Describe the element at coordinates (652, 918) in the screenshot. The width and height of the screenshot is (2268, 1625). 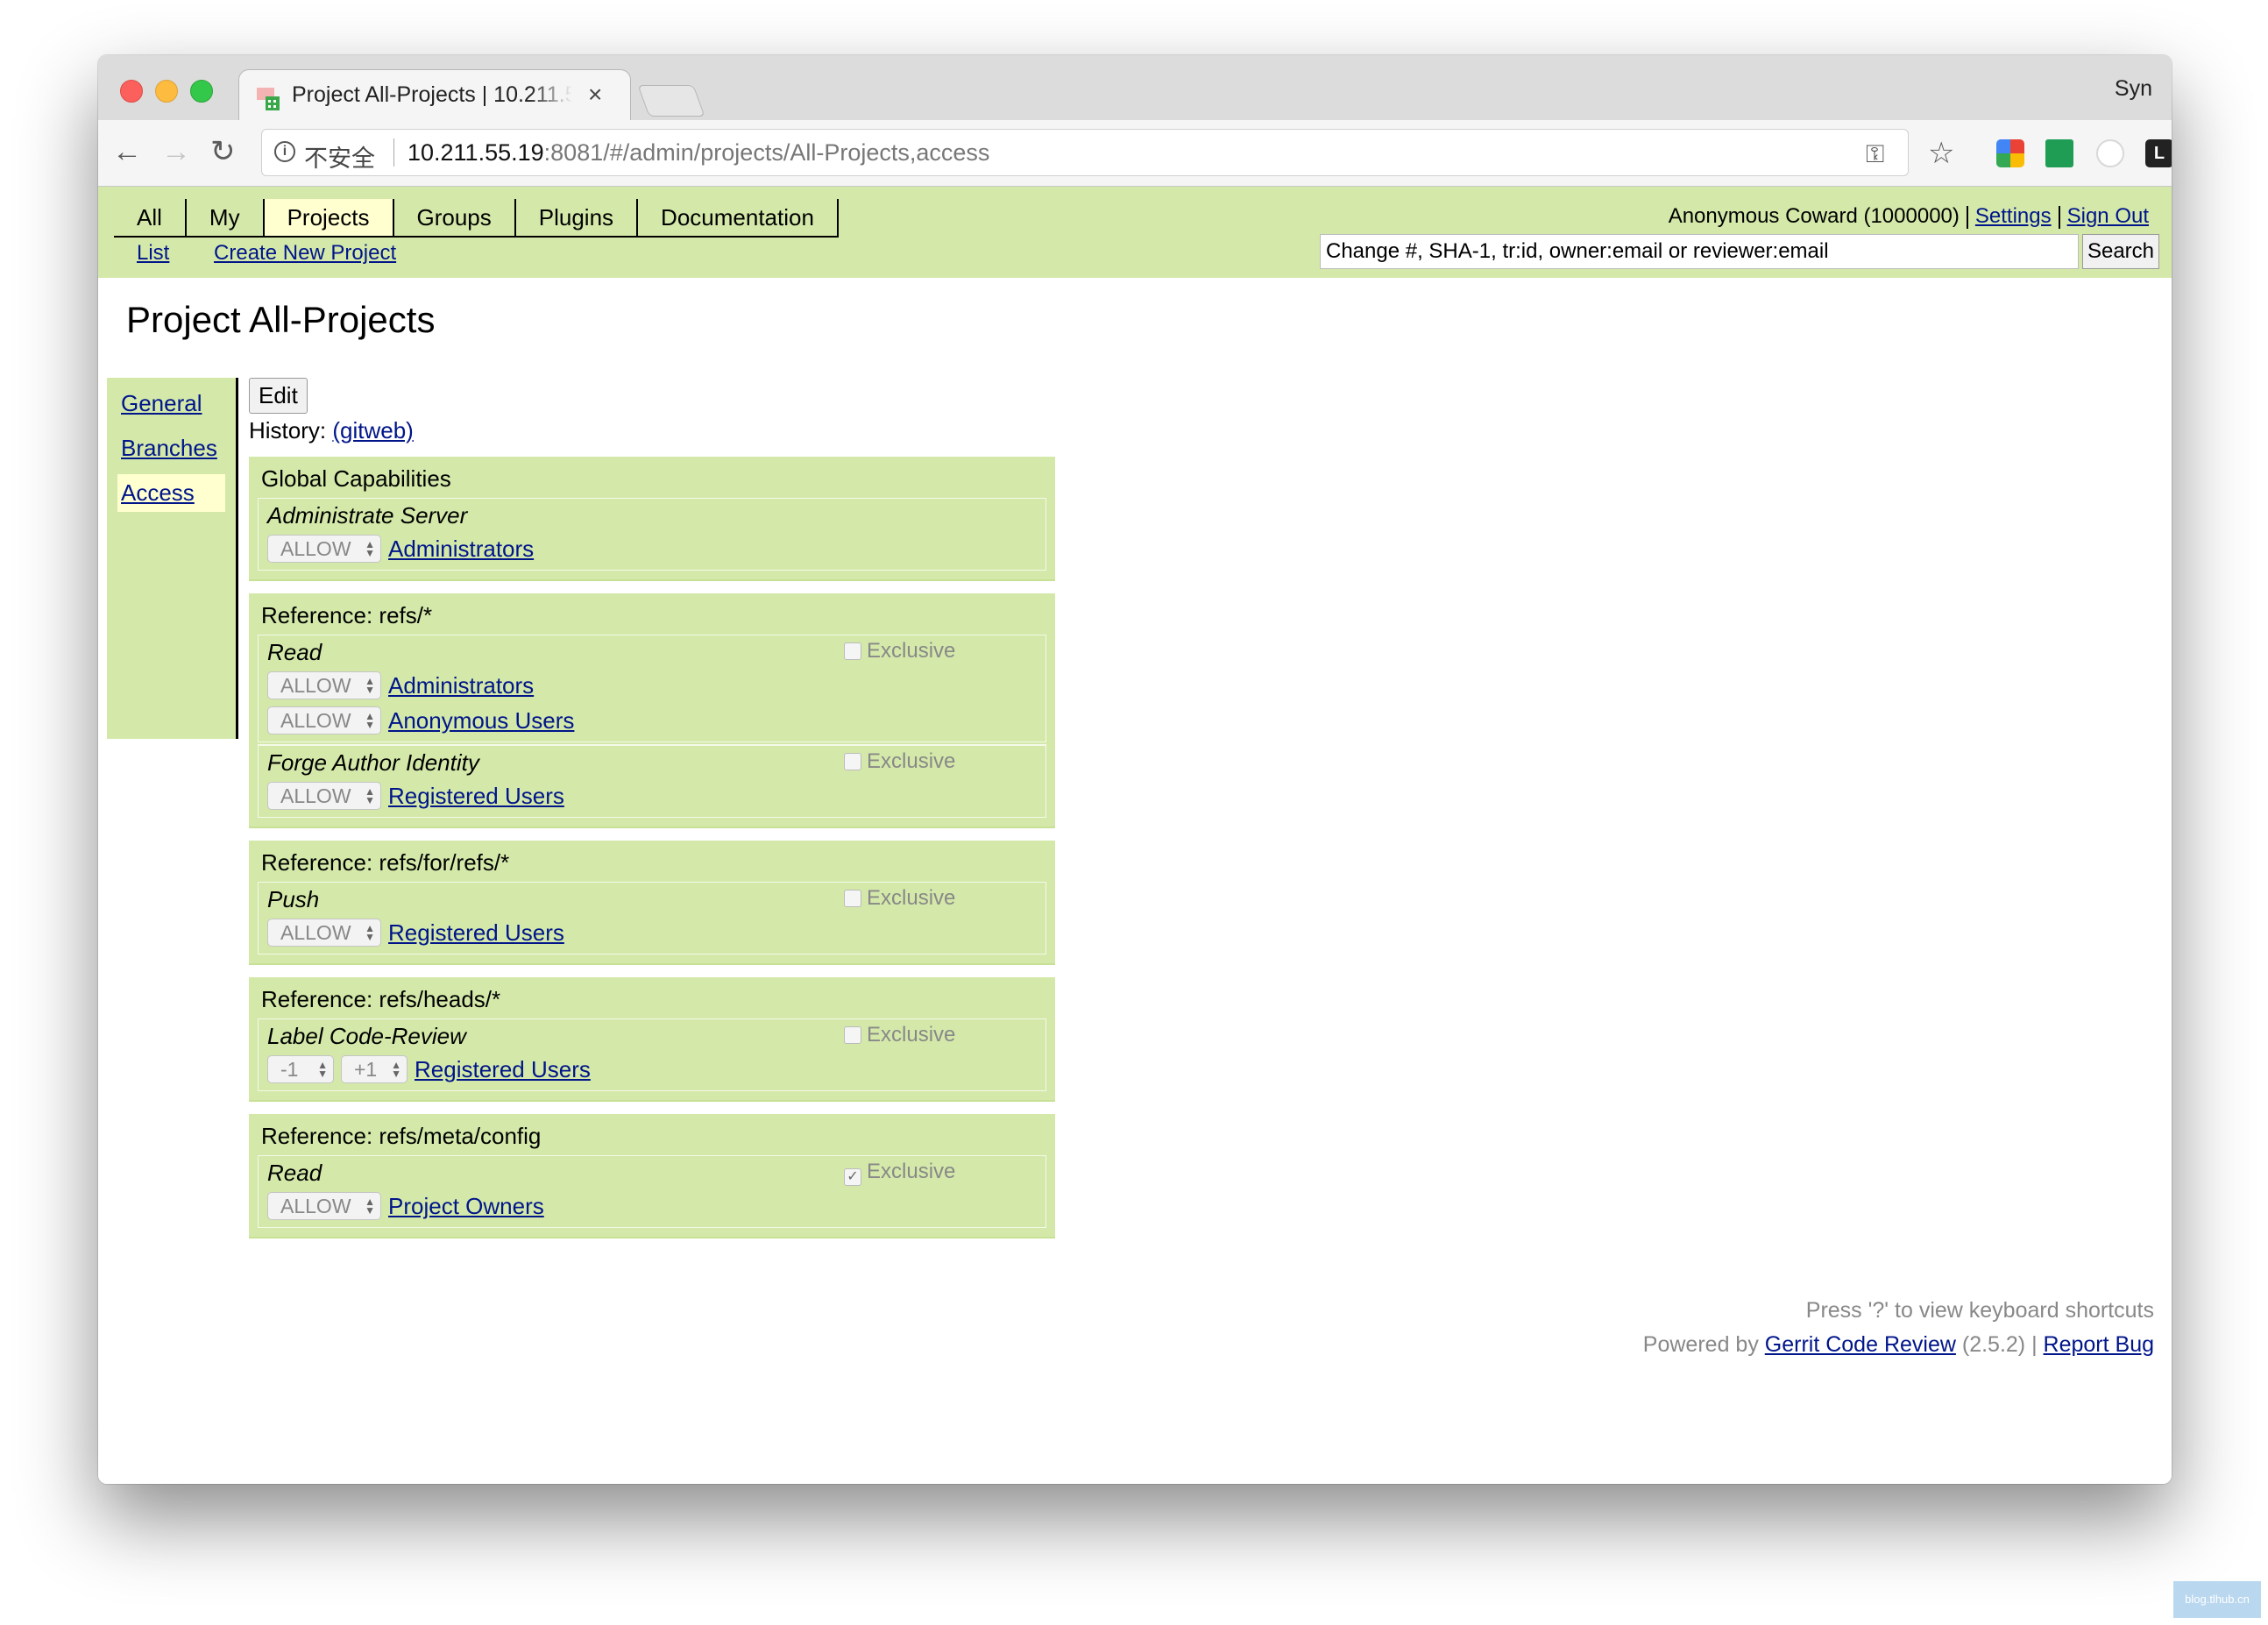
I see `permission-block: Push Exclusive ALLOW ▲ ▼ Registered Users` at that location.